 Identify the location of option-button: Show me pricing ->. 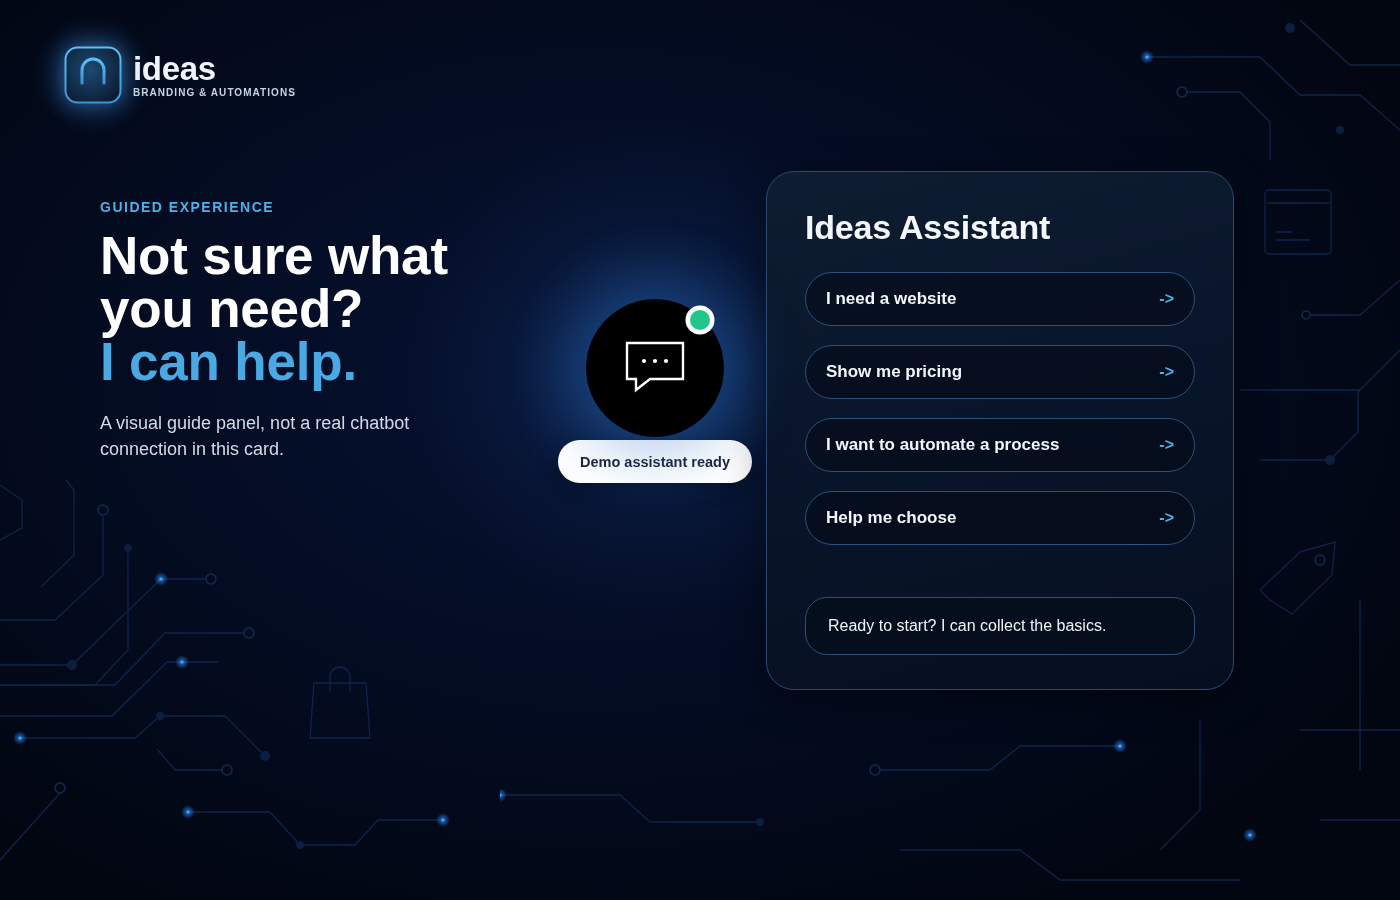
(1000, 372).